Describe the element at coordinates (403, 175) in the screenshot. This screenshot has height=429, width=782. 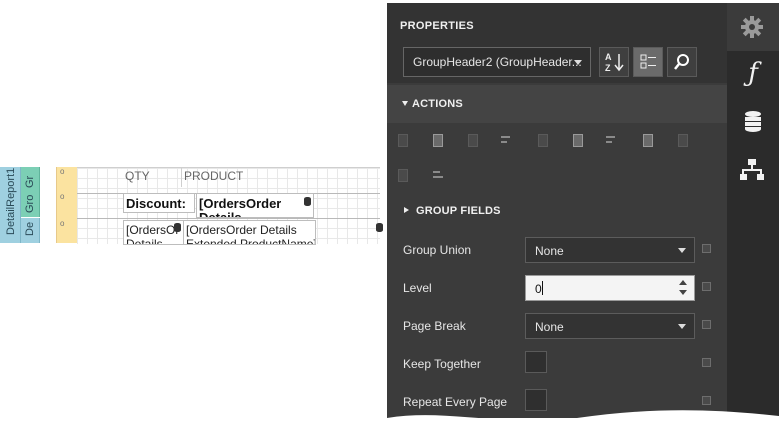
I see `center-vertically-icon` at that location.